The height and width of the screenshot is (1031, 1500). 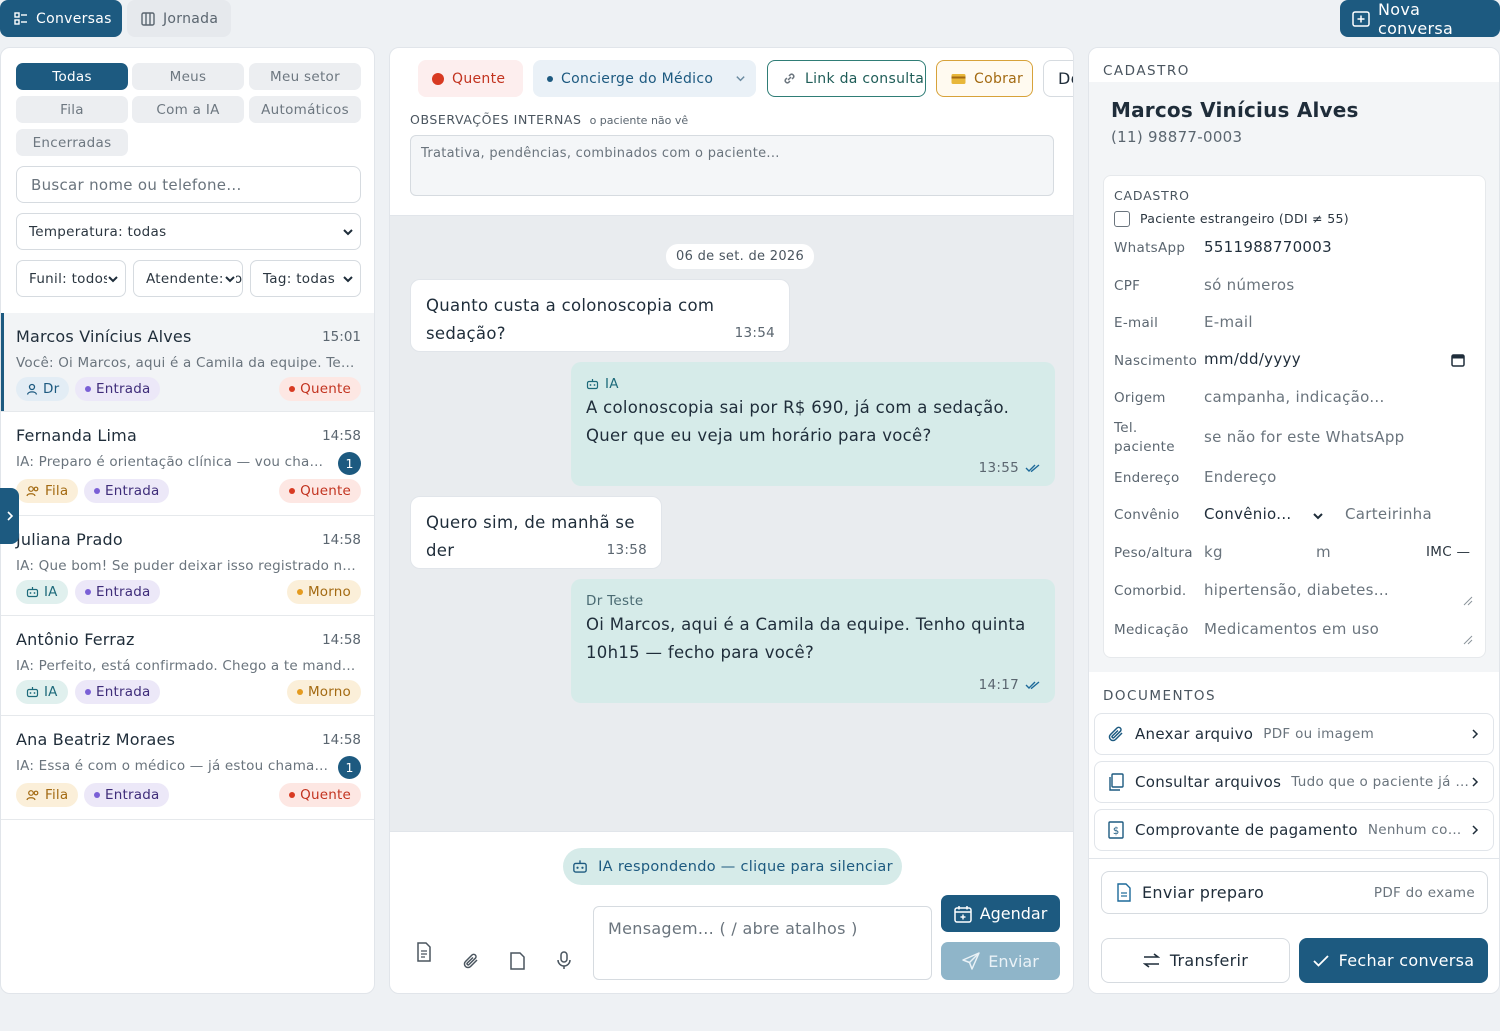 I want to click on internal-notes-hint: o paciente não vê, so click(x=639, y=120).